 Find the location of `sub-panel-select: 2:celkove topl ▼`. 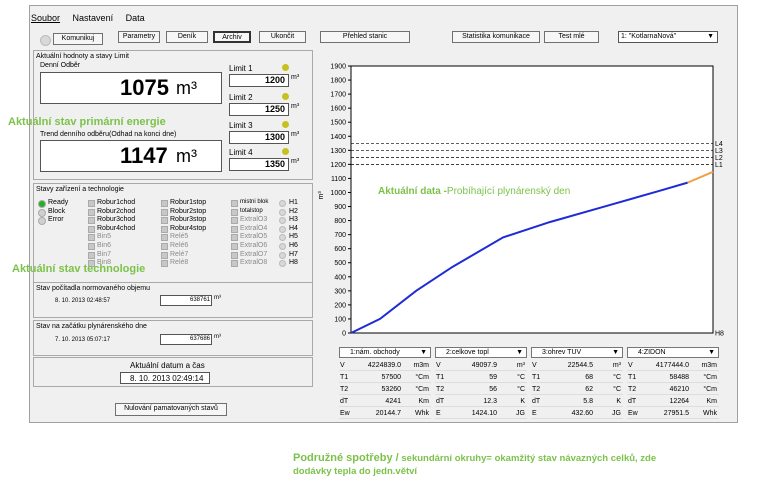

sub-panel-select: 2:celkove topl ▼ is located at coordinates (481, 352).